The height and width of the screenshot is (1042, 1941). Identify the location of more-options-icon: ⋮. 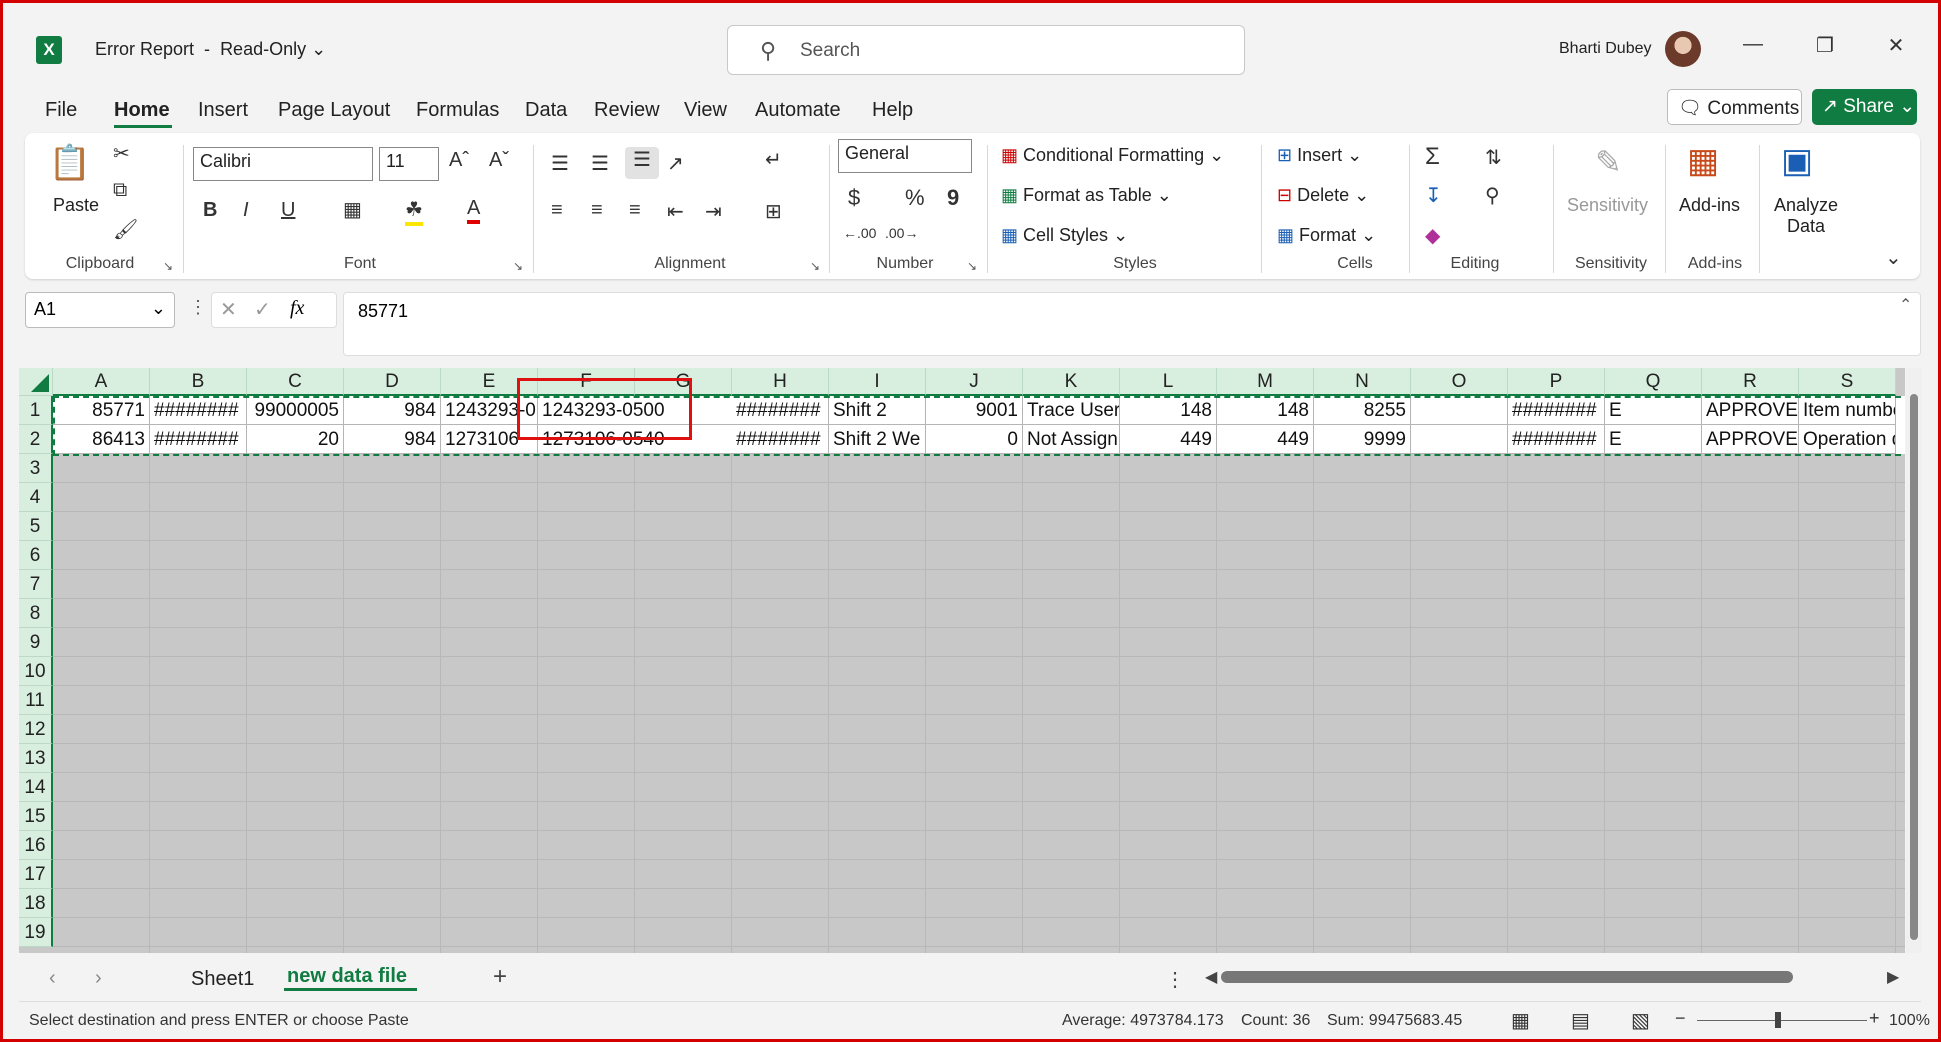
(198, 307).